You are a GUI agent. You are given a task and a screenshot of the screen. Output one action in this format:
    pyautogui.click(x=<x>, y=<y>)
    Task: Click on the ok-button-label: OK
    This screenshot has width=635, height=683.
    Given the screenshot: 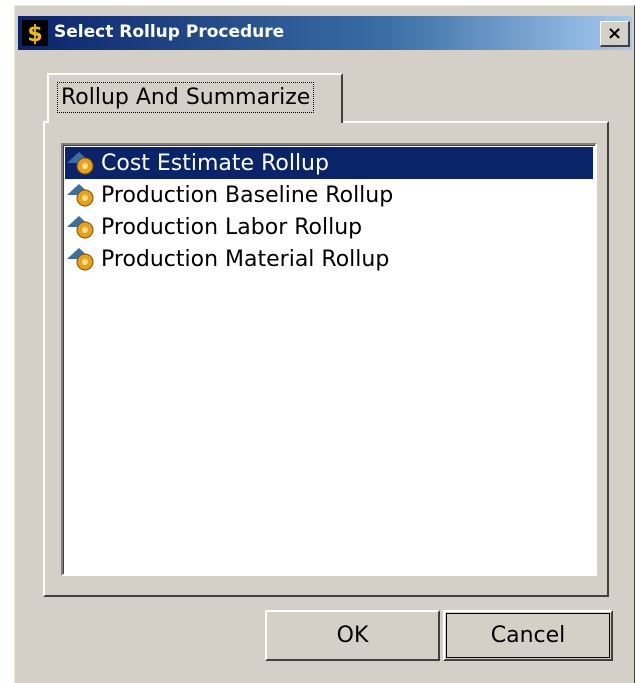 What is the action you would take?
    pyautogui.click(x=352, y=635)
    